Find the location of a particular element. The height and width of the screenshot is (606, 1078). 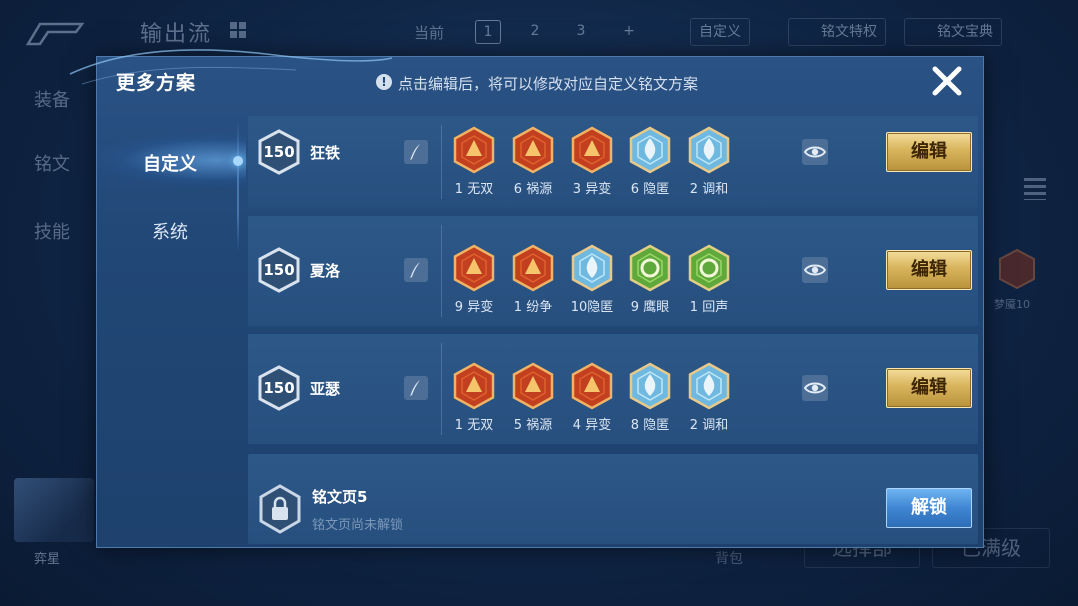

rune-count-label: 6 隐匿 is located at coordinates (650, 189).